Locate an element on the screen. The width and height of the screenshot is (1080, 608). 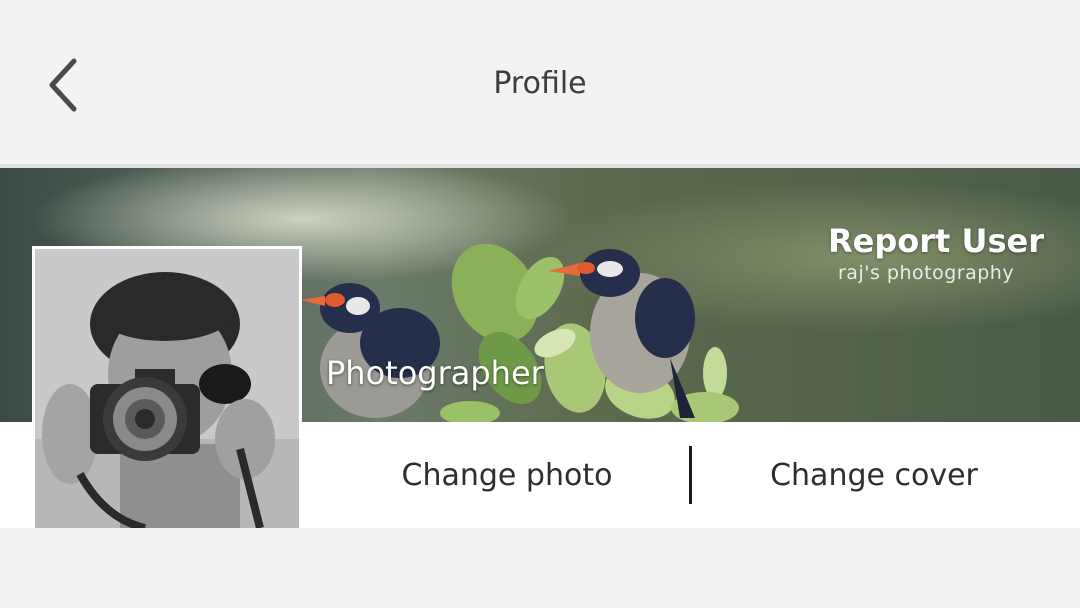
user-occupation: Photographer is located at coordinates (435, 373).